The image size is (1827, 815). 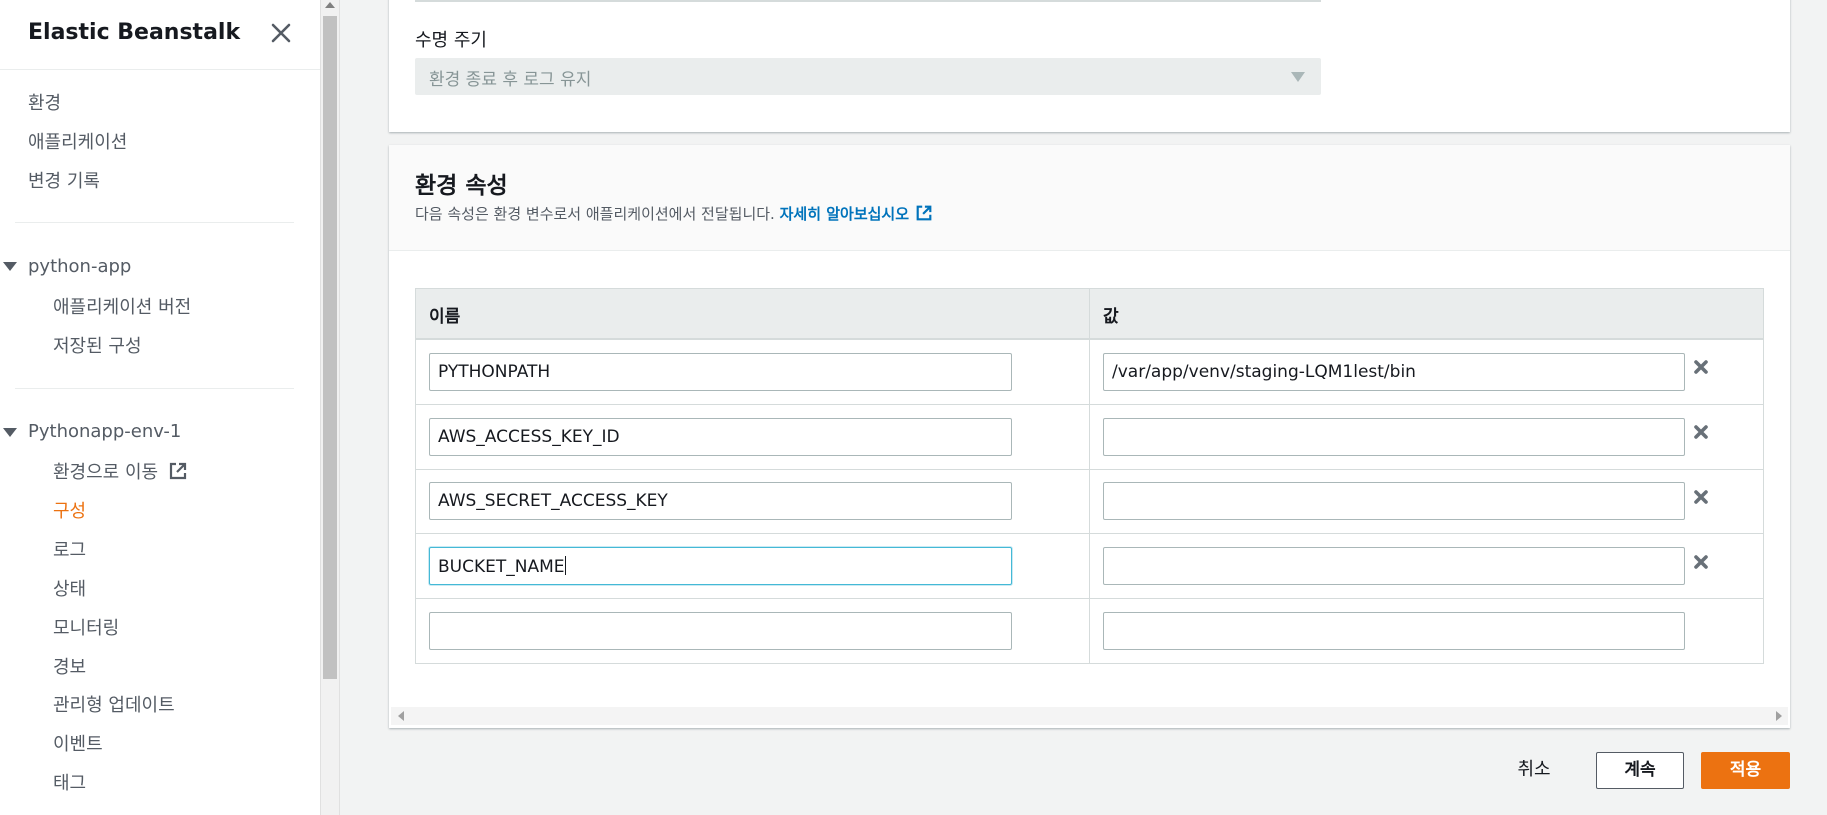 I want to click on sidebar-header: Elastic Beanstalk, so click(x=160, y=35).